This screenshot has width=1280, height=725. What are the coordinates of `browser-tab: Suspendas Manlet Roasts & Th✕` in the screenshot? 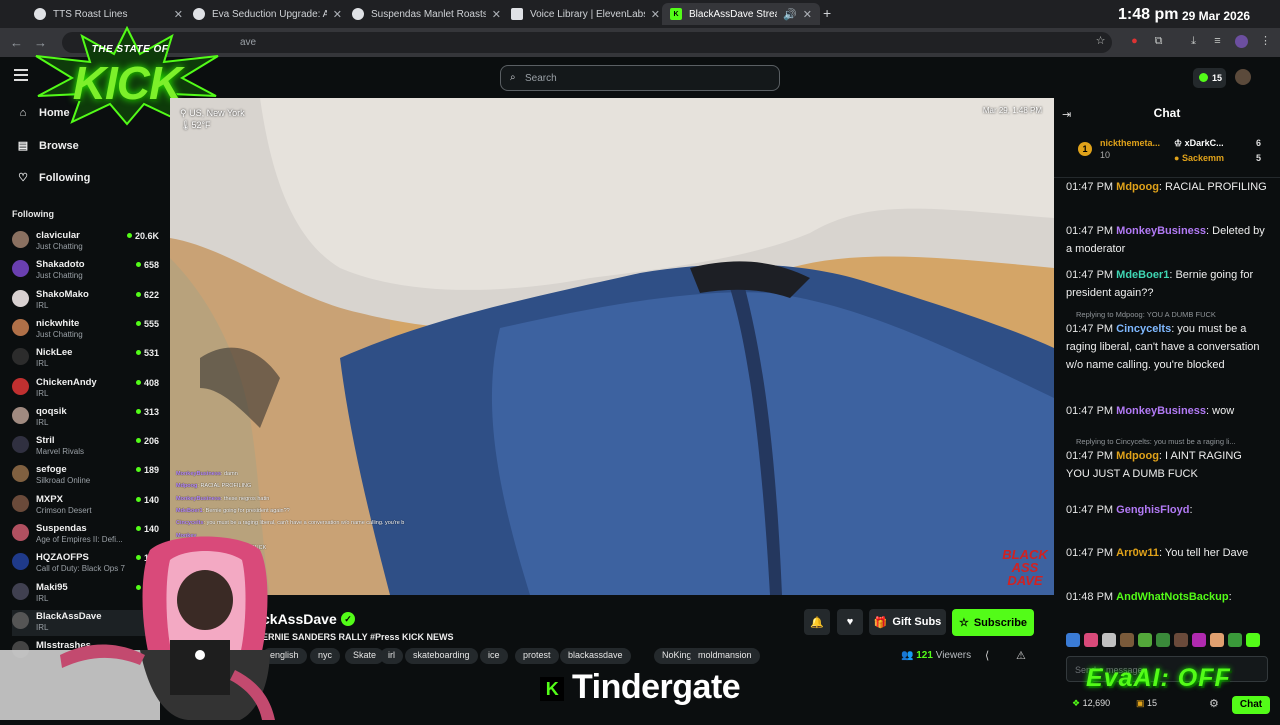 It's located at (426, 14).